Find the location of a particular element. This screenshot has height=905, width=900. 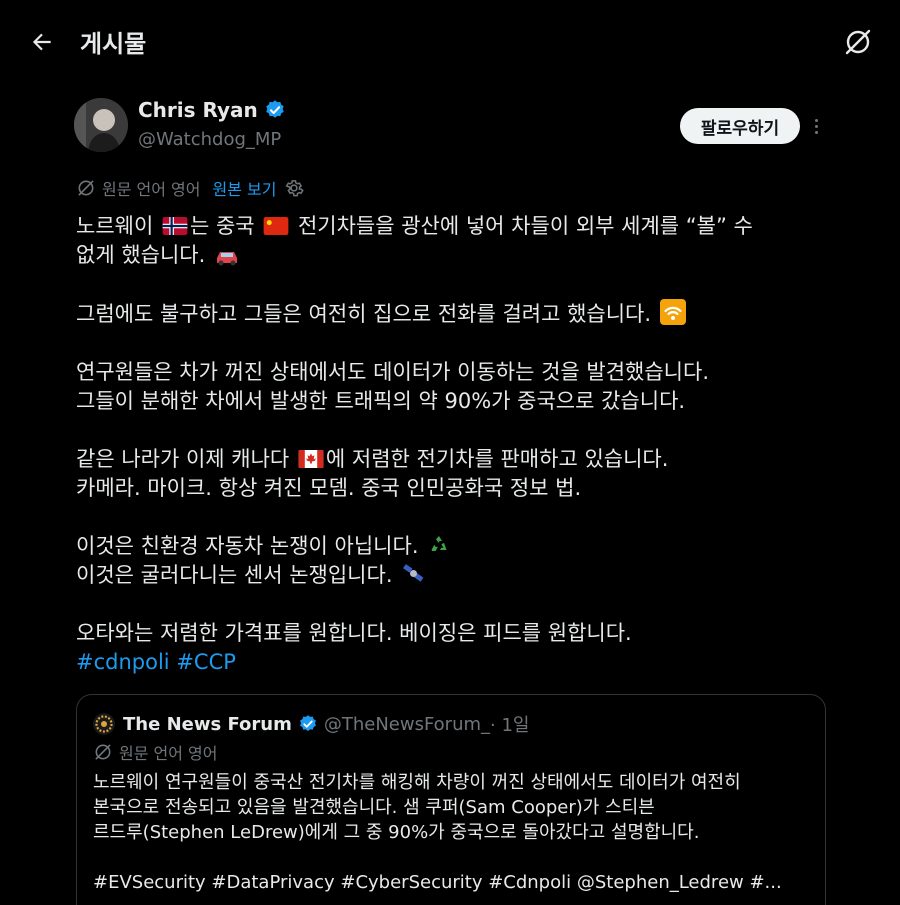

satellite-icon is located at coordinates (413, 573).